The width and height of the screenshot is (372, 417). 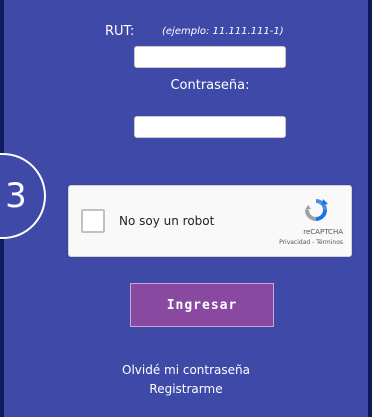 I want to click on submit-button: Ingresar, so click(x=202, y=305).